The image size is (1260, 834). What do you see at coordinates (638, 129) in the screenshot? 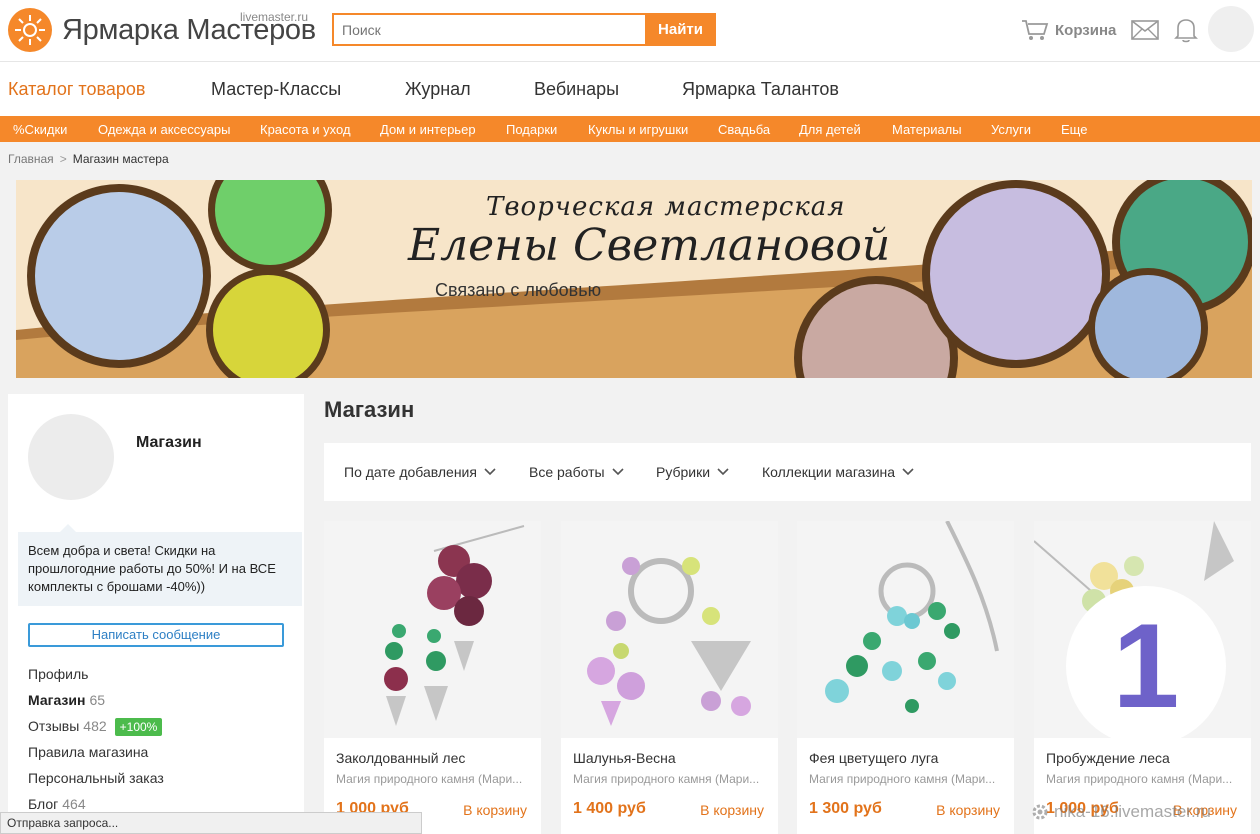
I see `category-dolls: Куклы и игрушки` at bounding box center [638, 129].